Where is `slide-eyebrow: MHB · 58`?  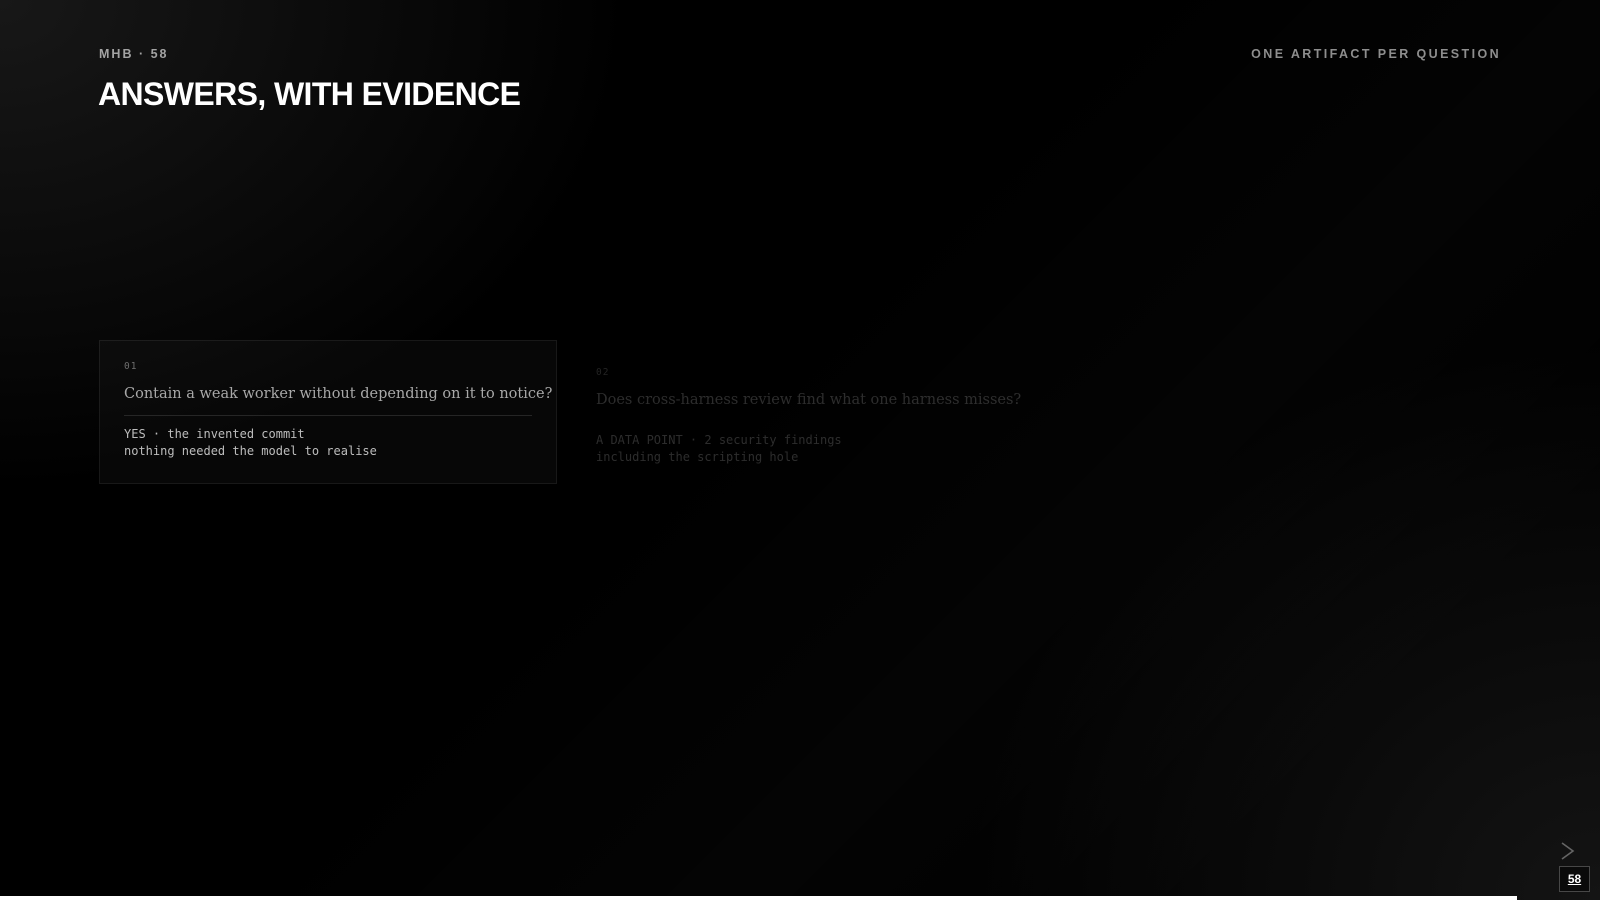 slide-eyebrow: MHB · 58 is located at coordinates (134, 54).